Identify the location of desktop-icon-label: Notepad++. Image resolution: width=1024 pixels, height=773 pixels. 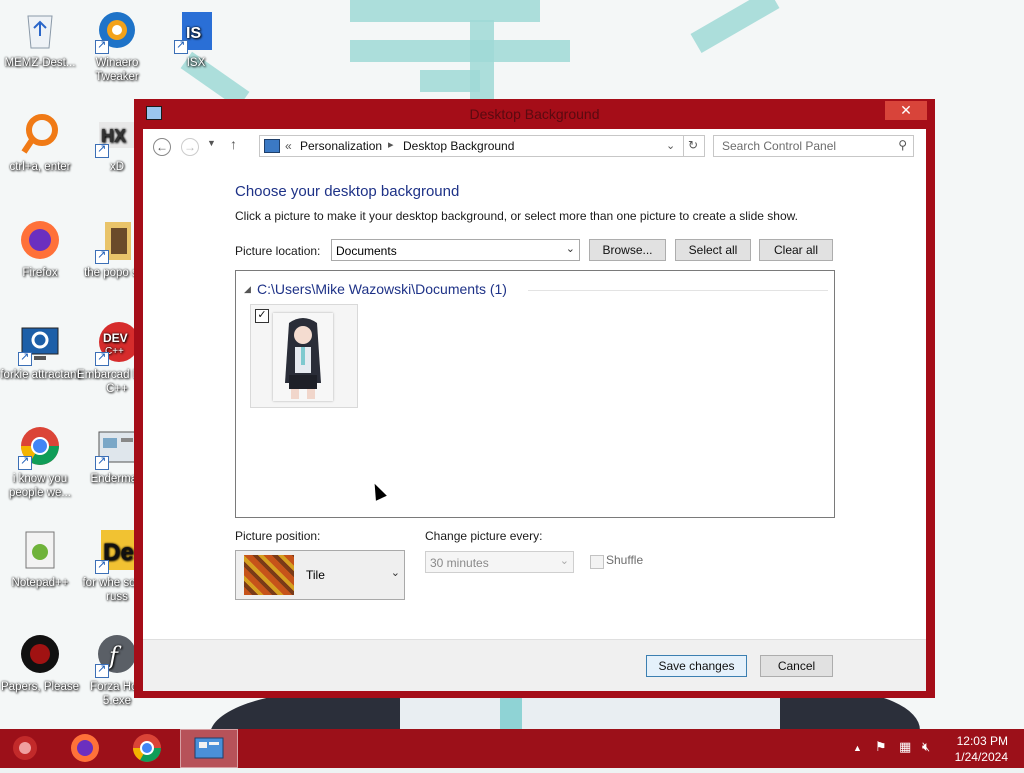
(40, 583).